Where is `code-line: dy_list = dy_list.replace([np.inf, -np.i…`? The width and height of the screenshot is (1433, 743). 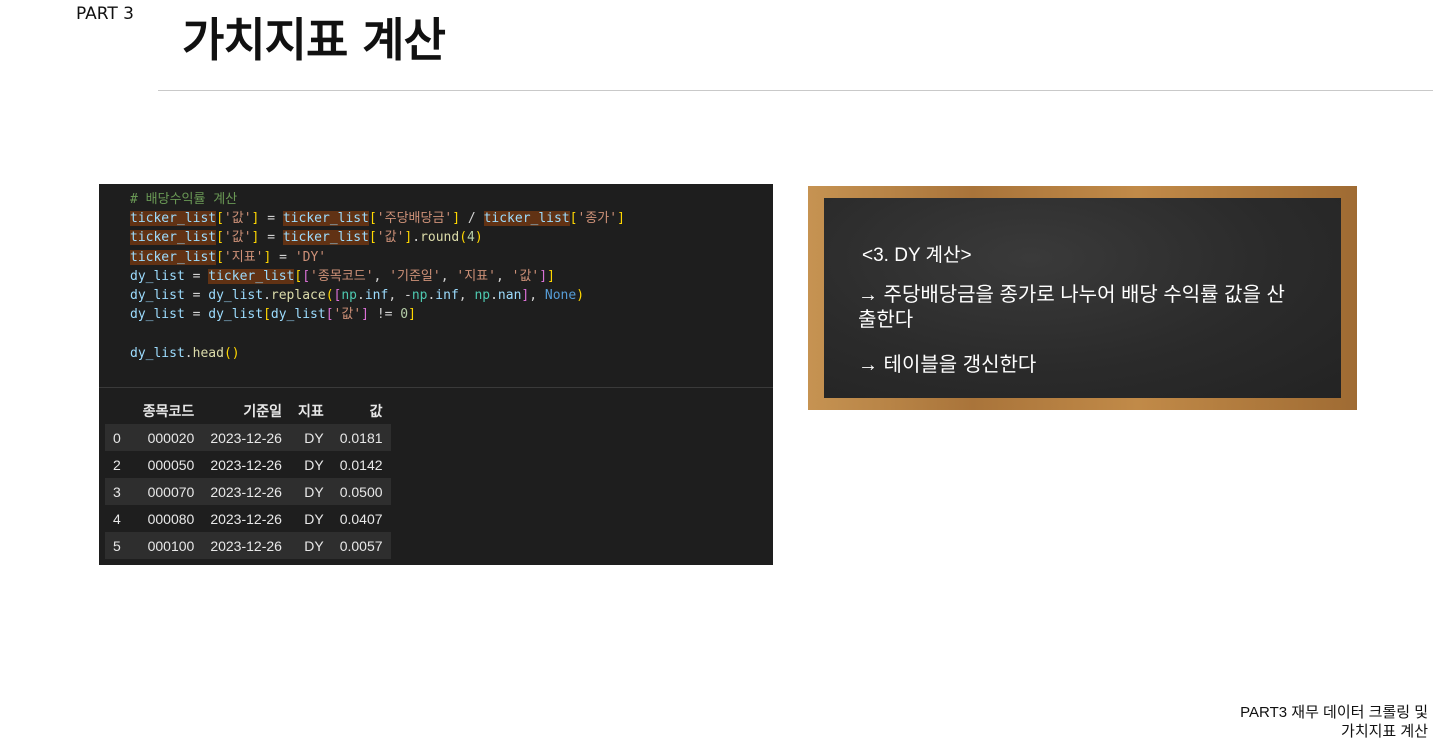
code-line: dy_list = dy_list.replace([np.inf, -np.i… is located at coordinates (357, 295).